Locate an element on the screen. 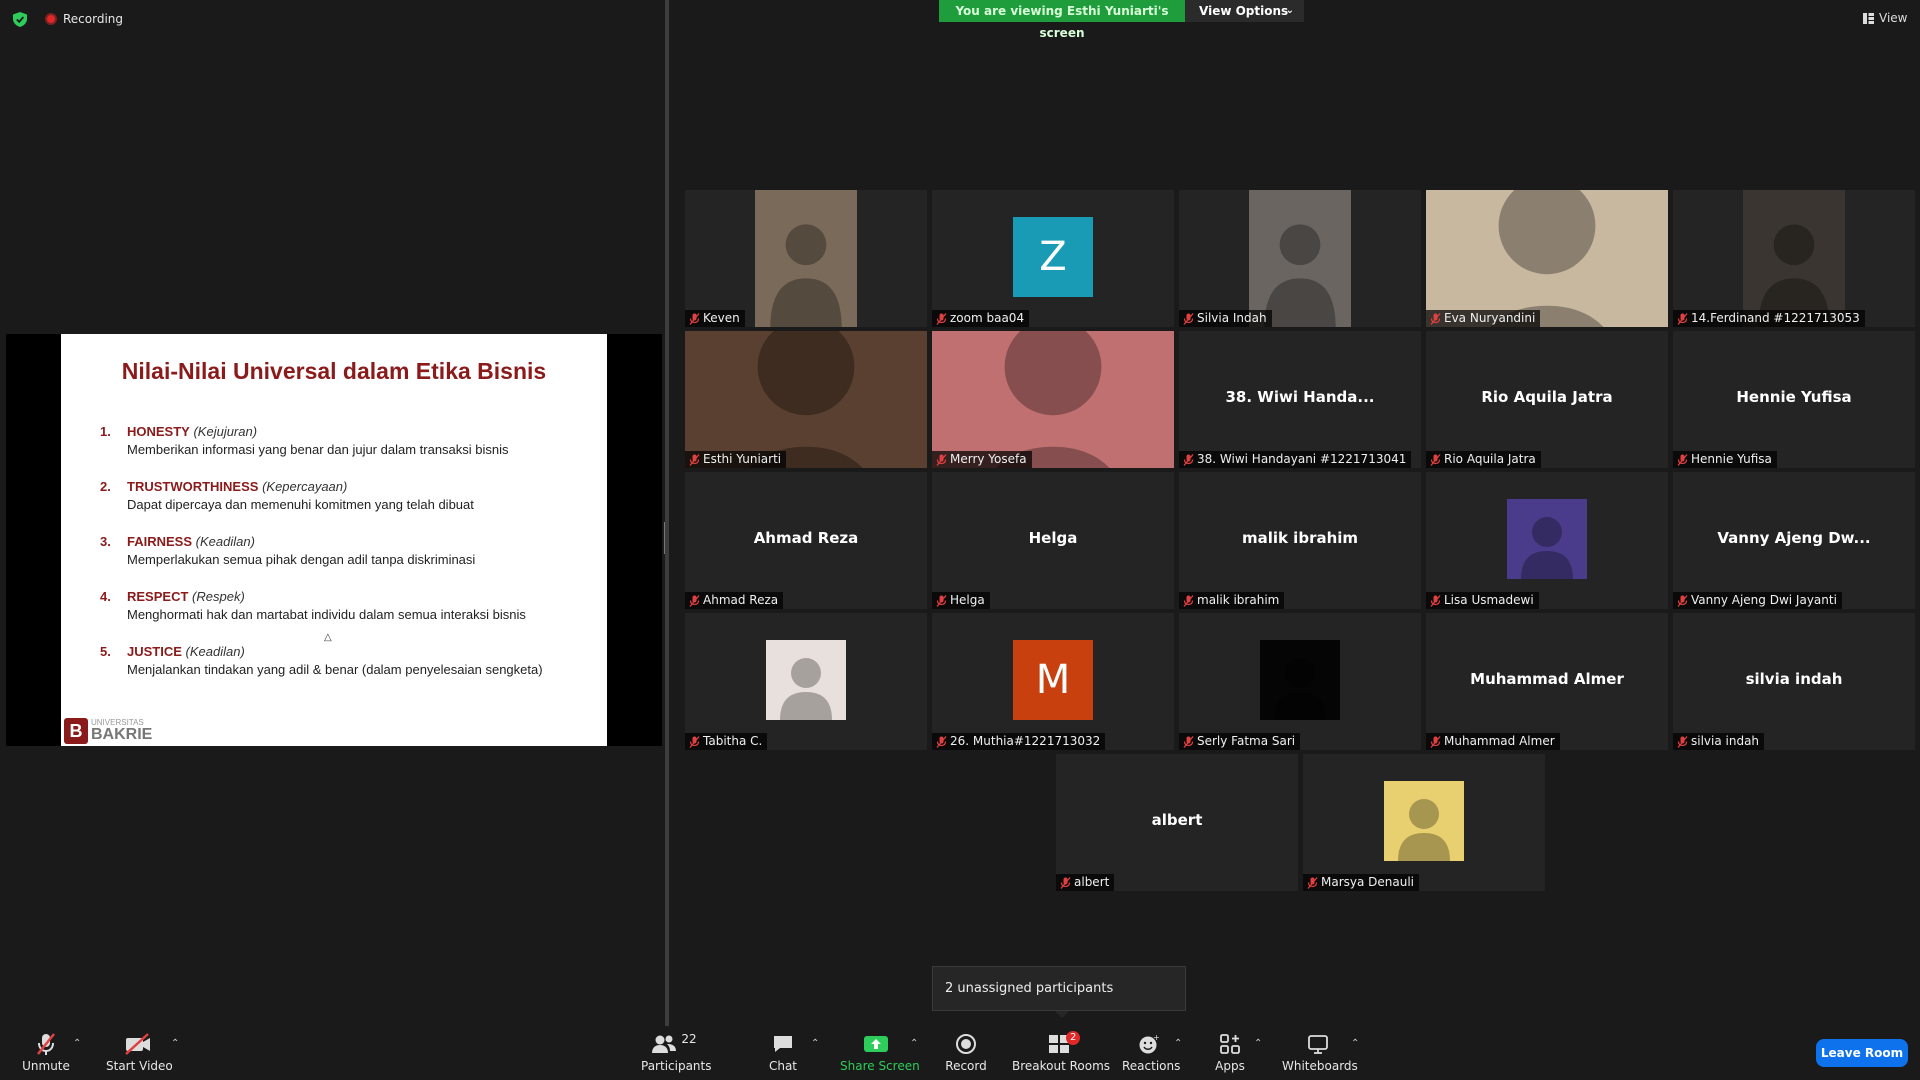  participant-name-label: Silvia Indah is located at coordinates (1225, 318).